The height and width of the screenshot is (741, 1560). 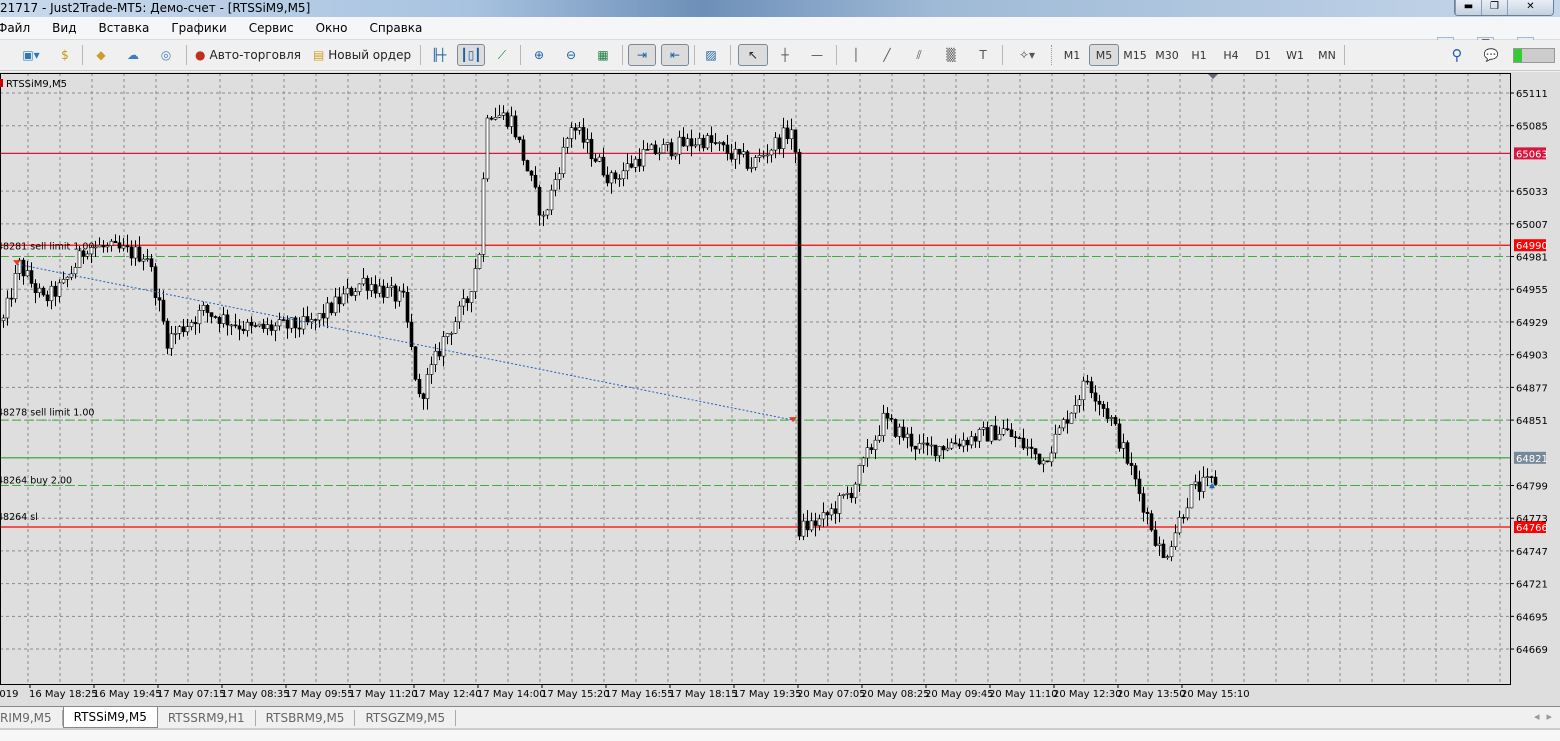 I want to click on bar-chart-icon: ╟┼, so click(x=439, y=55).